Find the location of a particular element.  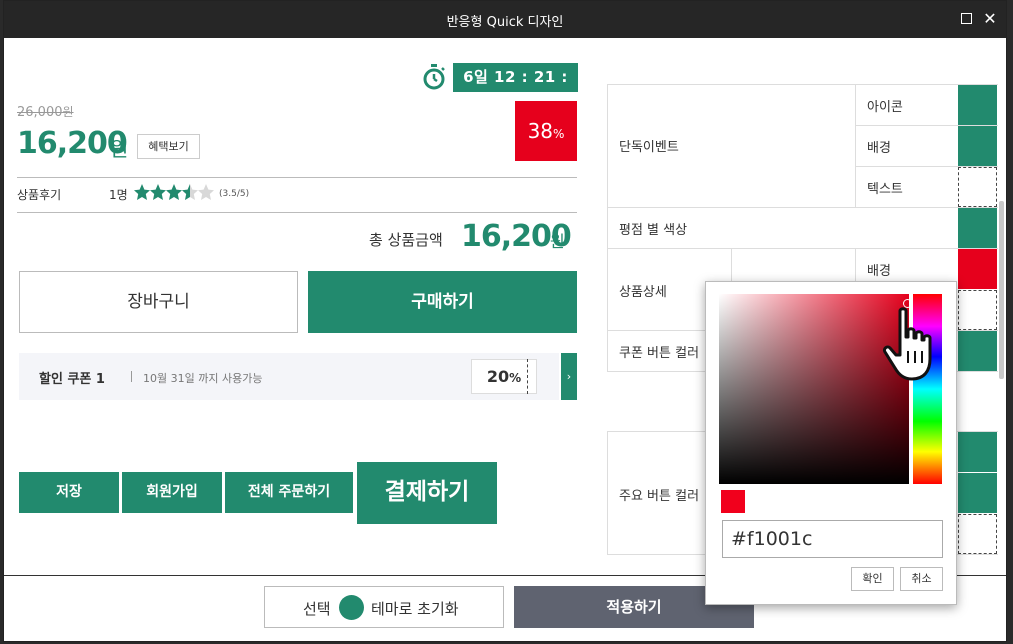

sale-price-unit: 원 is located at coordinates (119, 149).